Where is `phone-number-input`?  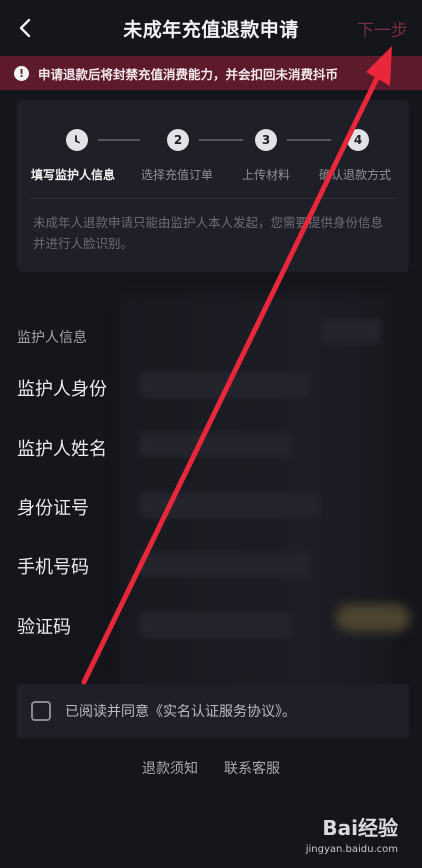 phone-number-input is located at coordinates (225, 565).